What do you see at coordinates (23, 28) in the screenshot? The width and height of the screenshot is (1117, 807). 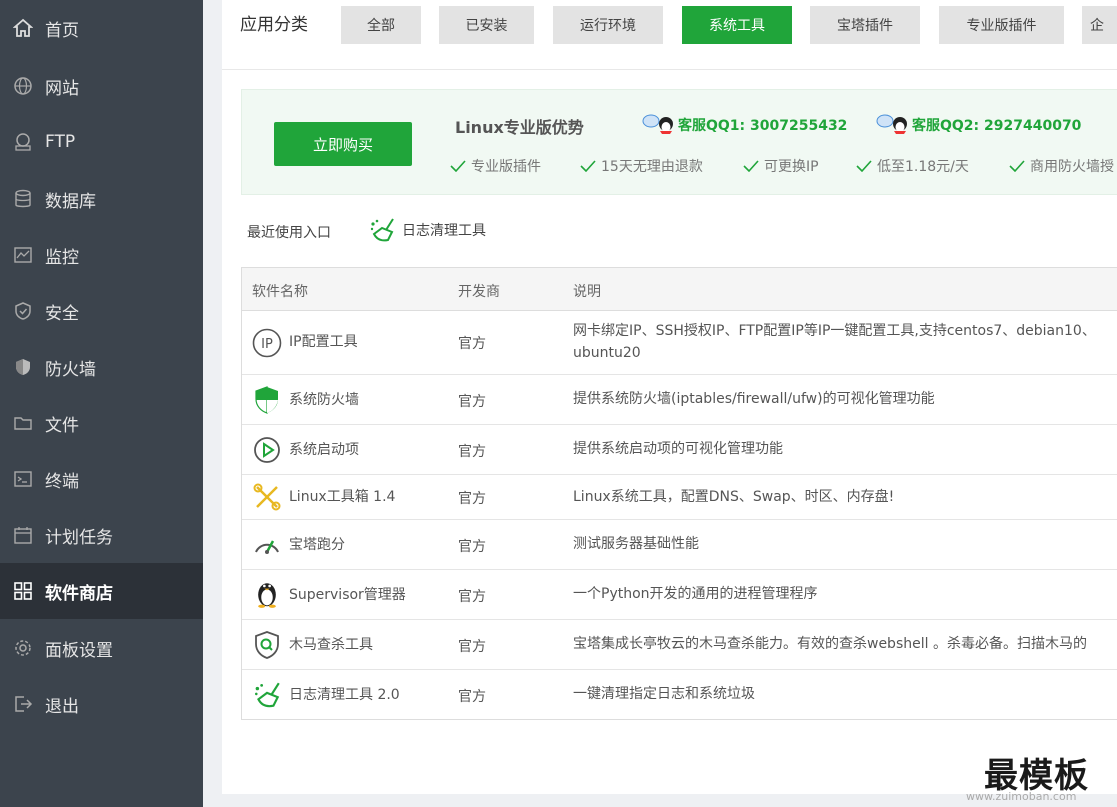 I see `home-icon` at bounding box center [23, 28].